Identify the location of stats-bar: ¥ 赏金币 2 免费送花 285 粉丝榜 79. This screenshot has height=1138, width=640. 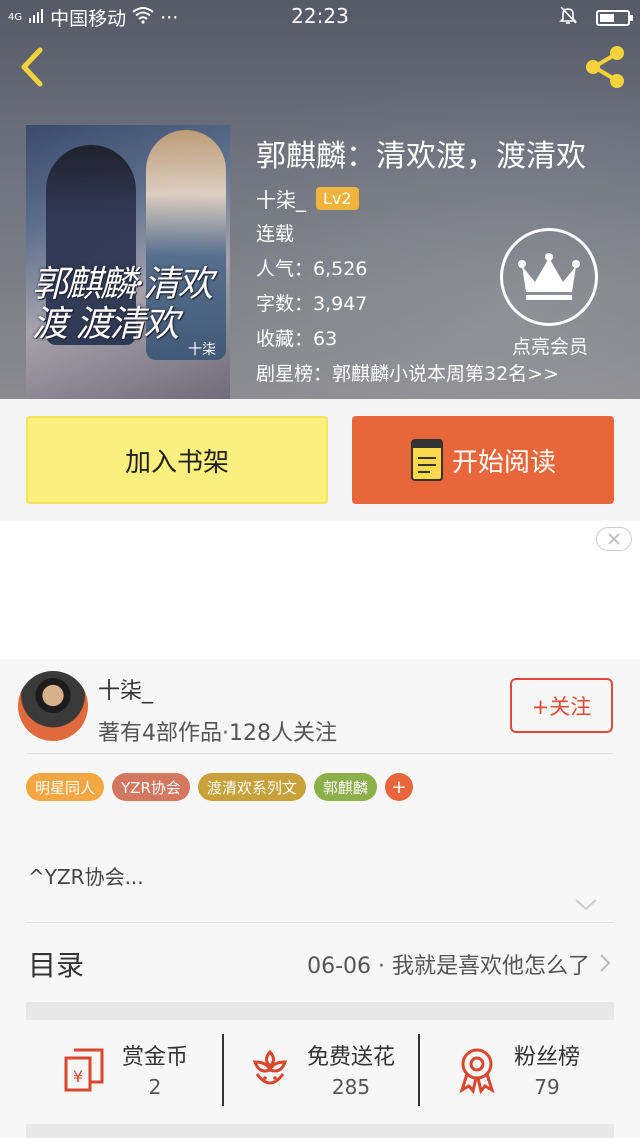
(320, 1069).